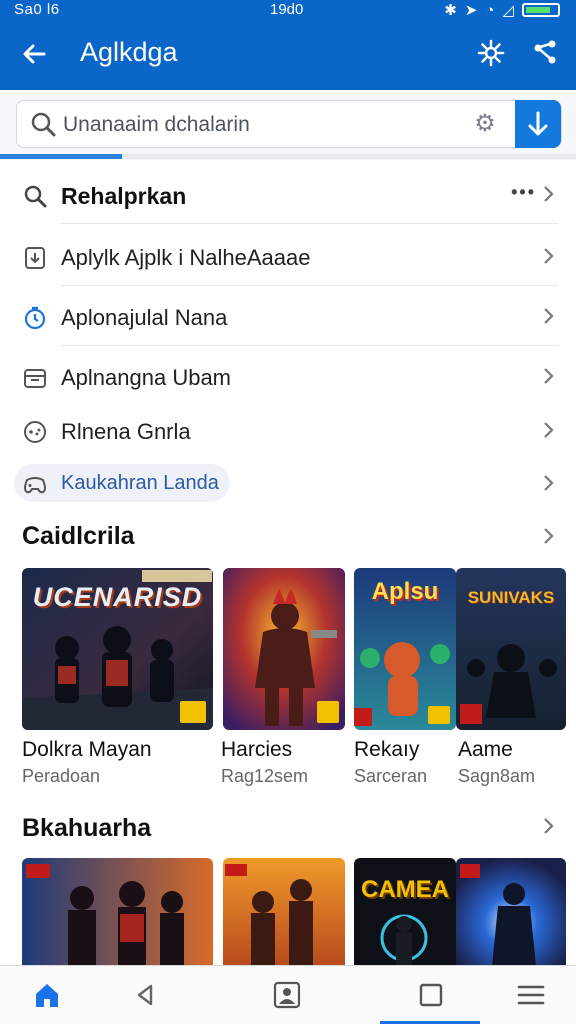 The width and height of the screenshot is (576, 1024). What do you see at coordinates (511, 597) in the screenshot?
I see `game-art-title: SUNIVAKS` at bounding box center [511, 597].